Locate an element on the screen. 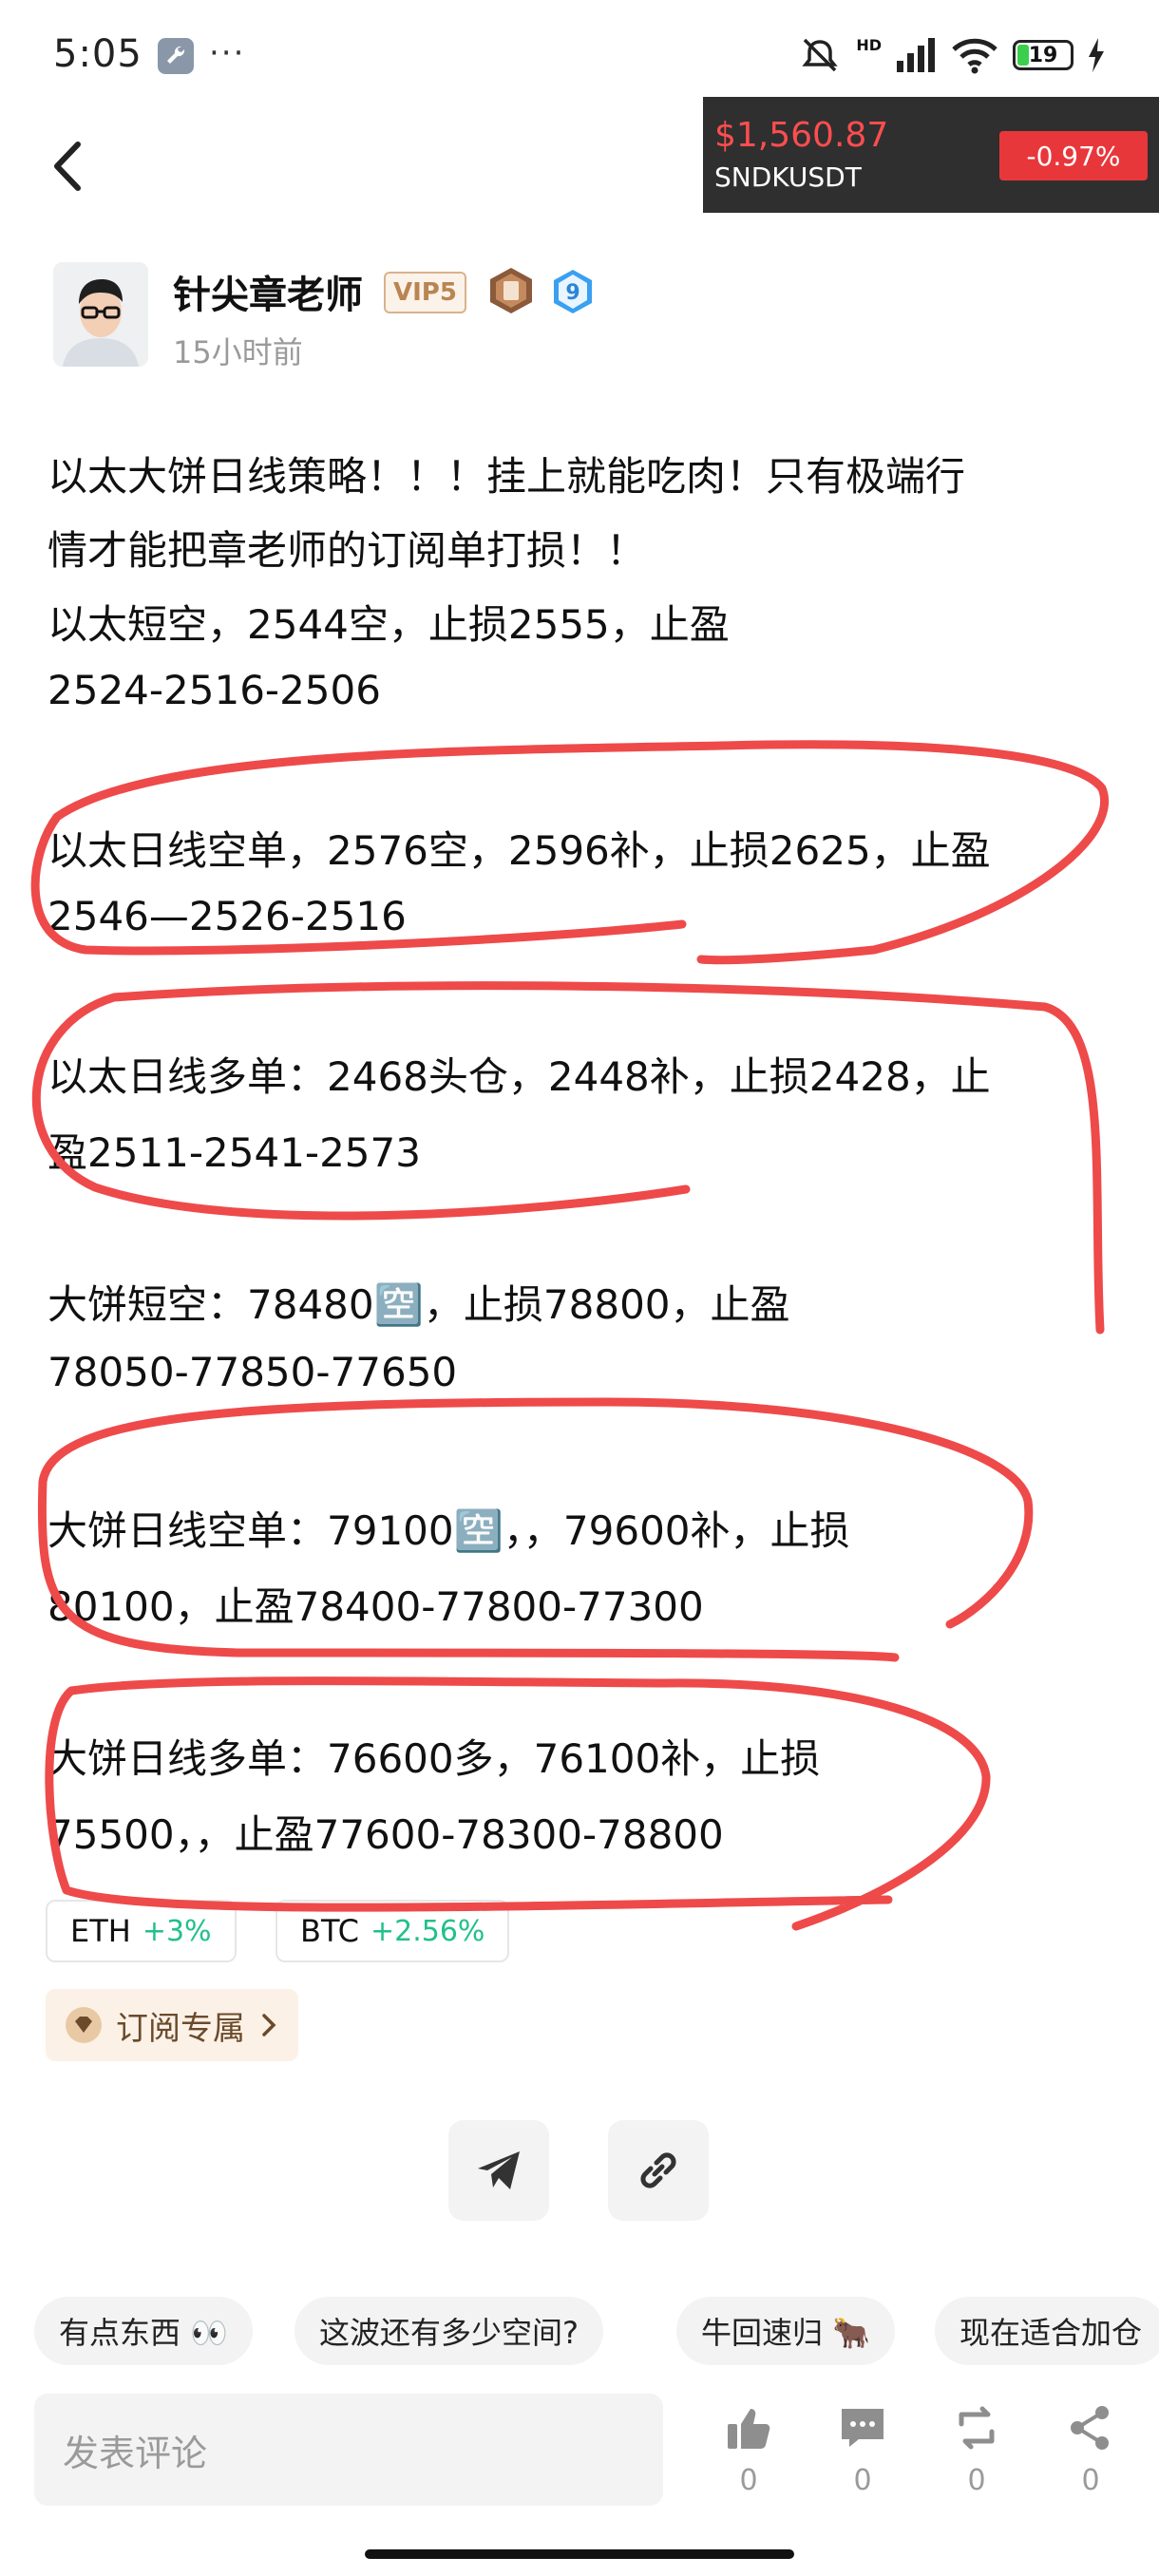 The image size is (1159, 2576). comment-bubble-icon is located at coordinates (863, 2428).